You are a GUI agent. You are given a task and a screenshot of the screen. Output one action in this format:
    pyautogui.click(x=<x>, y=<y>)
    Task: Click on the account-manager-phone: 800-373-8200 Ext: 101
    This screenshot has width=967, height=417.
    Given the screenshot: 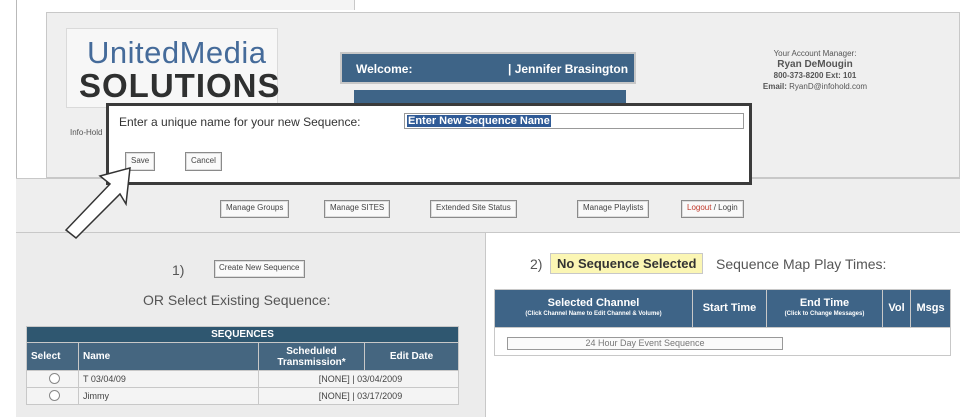 What is the action you would take?
    pyautogui.click(x=815, y=75)
    